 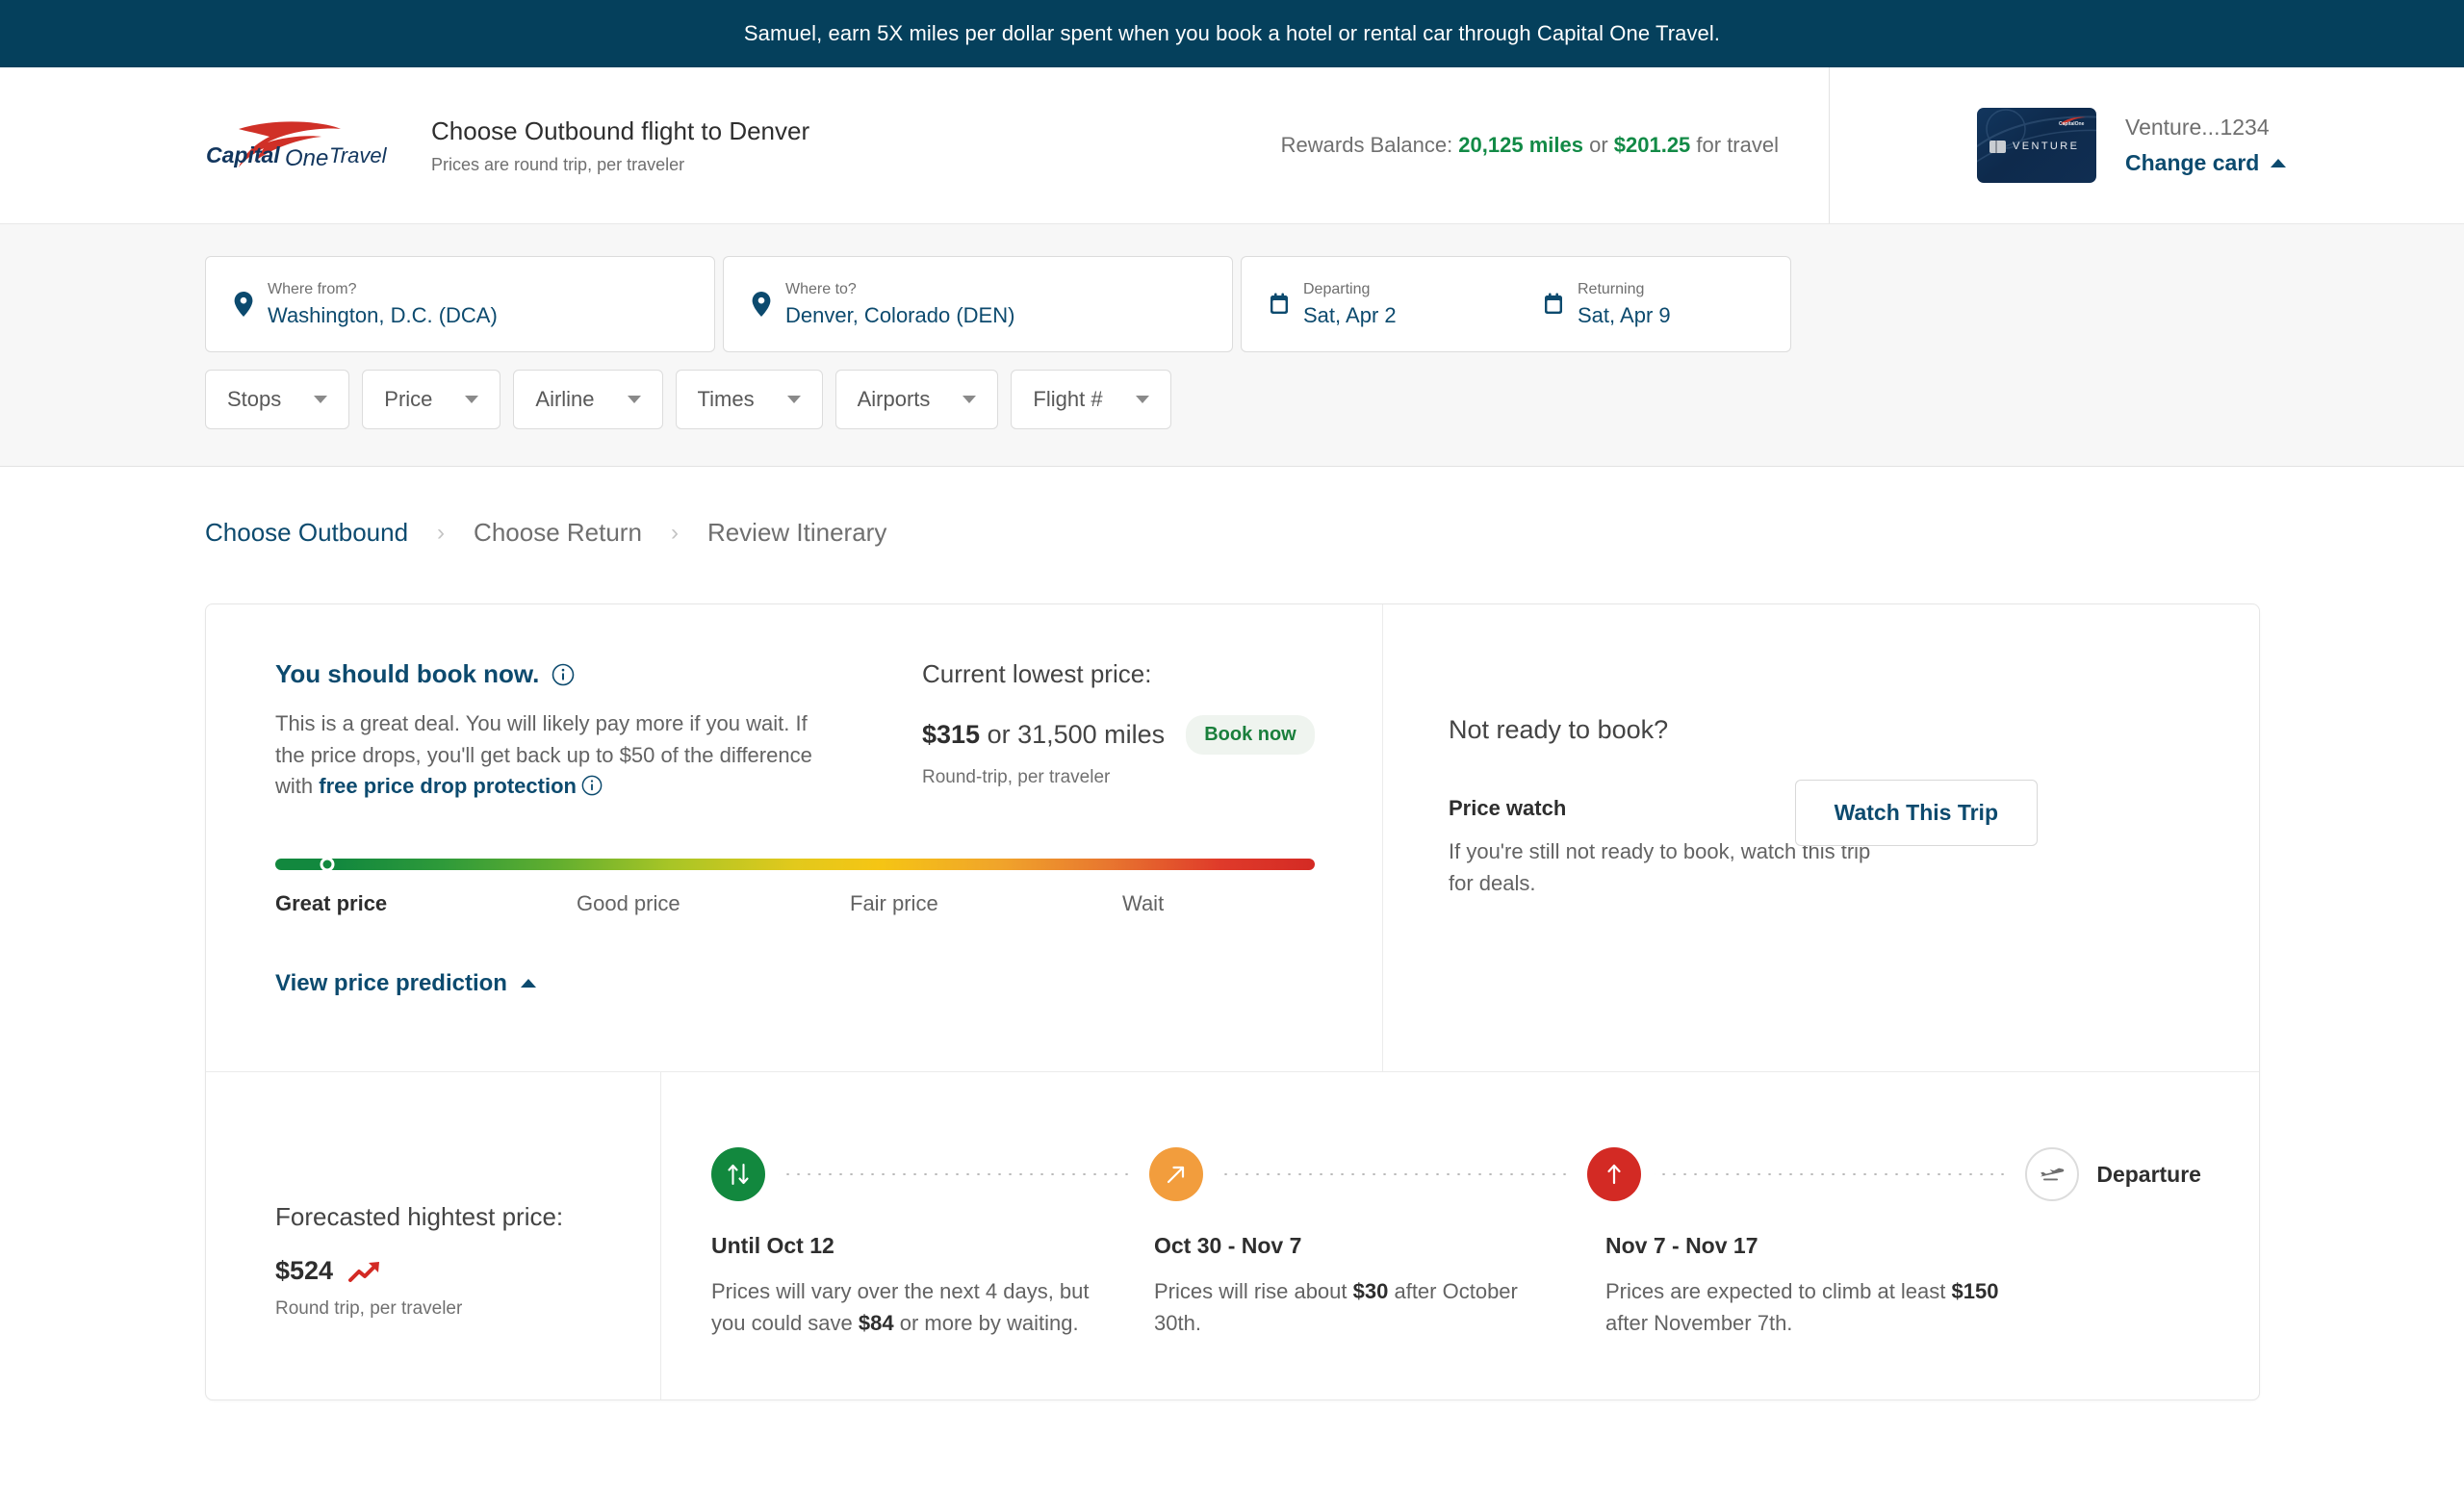 What do you see at coordinates (2072, 124) in the screenshot?
I see `svg-text: CapitalOne` at bounding box center [2072, 124].